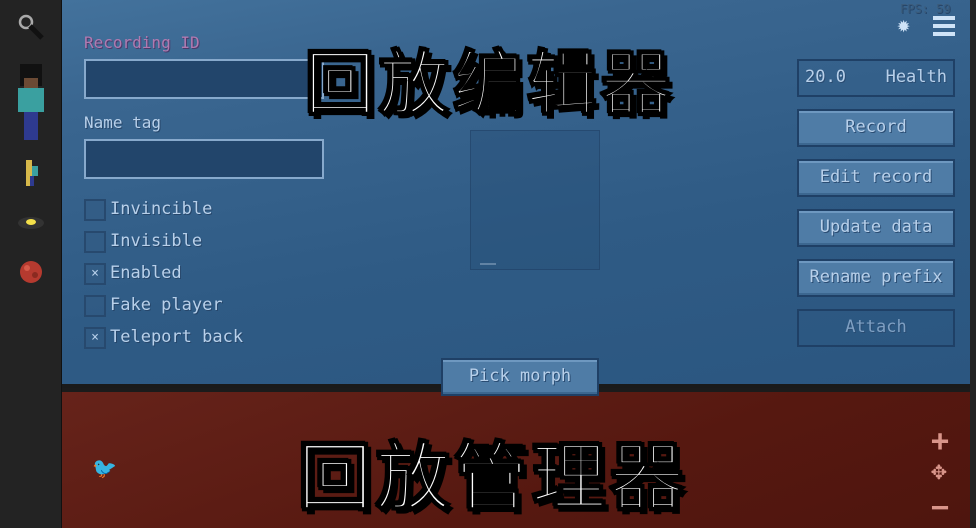  Describe the element at coordinates (940, 441) in the screenshot. I see `add-icon: +` at that location.